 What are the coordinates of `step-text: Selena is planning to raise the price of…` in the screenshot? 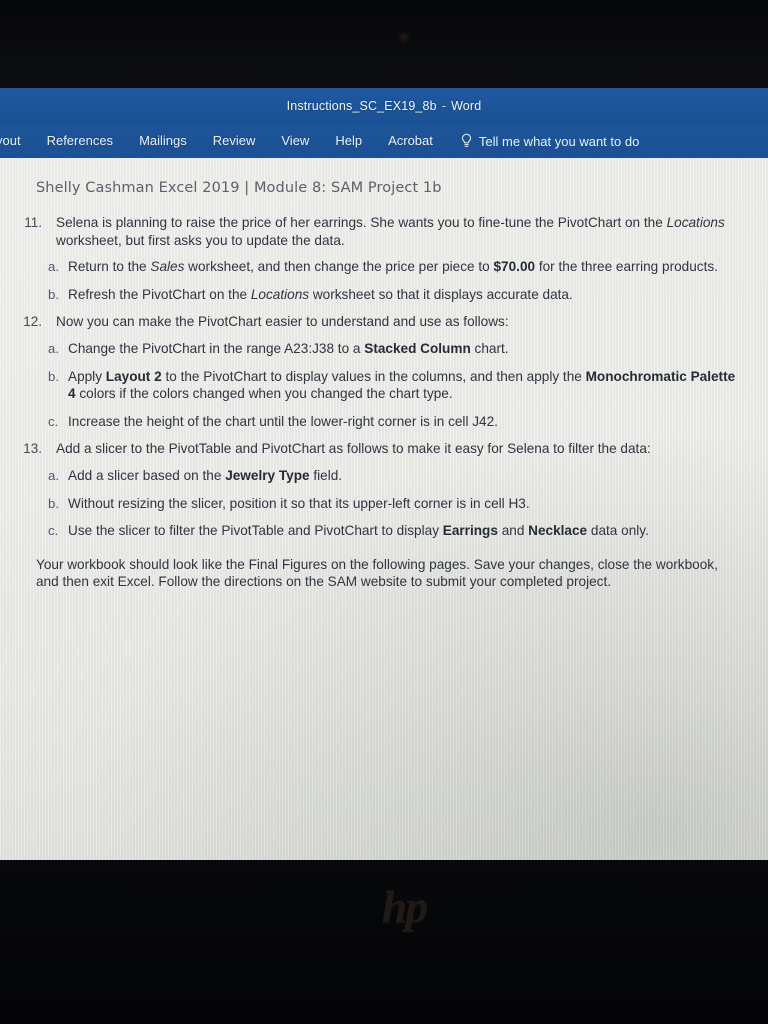 It's located at (390, 231).